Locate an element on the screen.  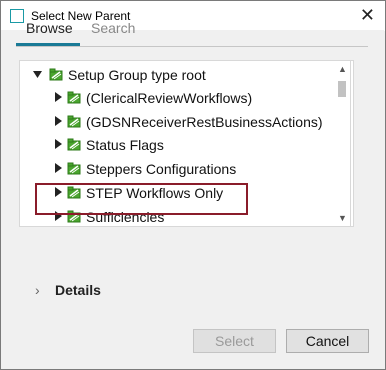
close-icon: ✕ is located at coordinates (367, 15).